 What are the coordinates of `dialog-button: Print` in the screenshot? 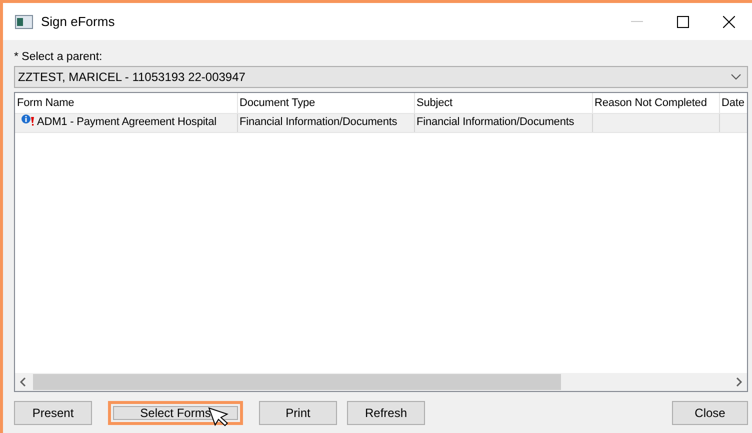 It's located at (298, 413).